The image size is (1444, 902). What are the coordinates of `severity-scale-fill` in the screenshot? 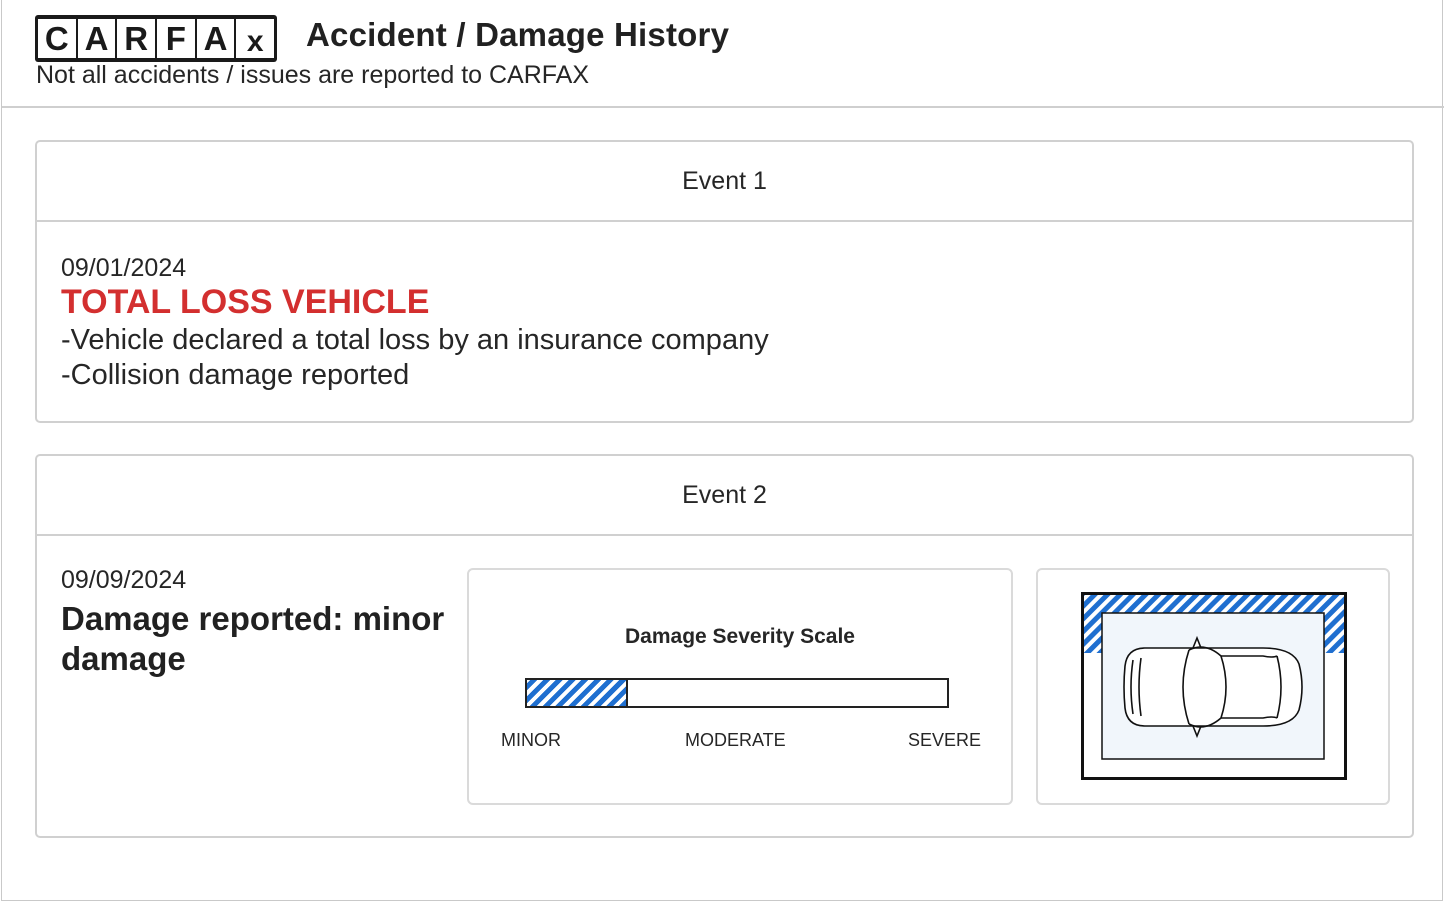 It's located at (577, 693).